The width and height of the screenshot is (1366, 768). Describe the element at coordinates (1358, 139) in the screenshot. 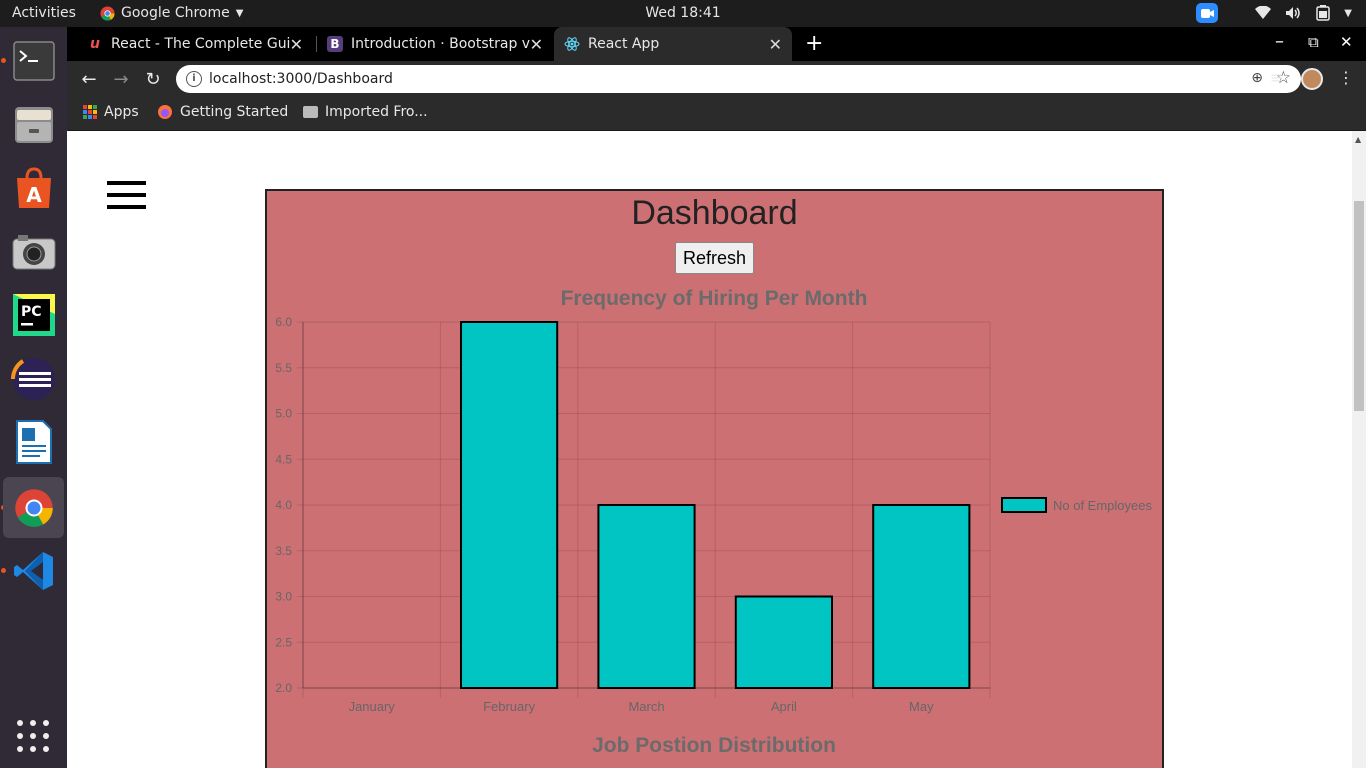

I see `scroll-up-icon: ▲` at that location.